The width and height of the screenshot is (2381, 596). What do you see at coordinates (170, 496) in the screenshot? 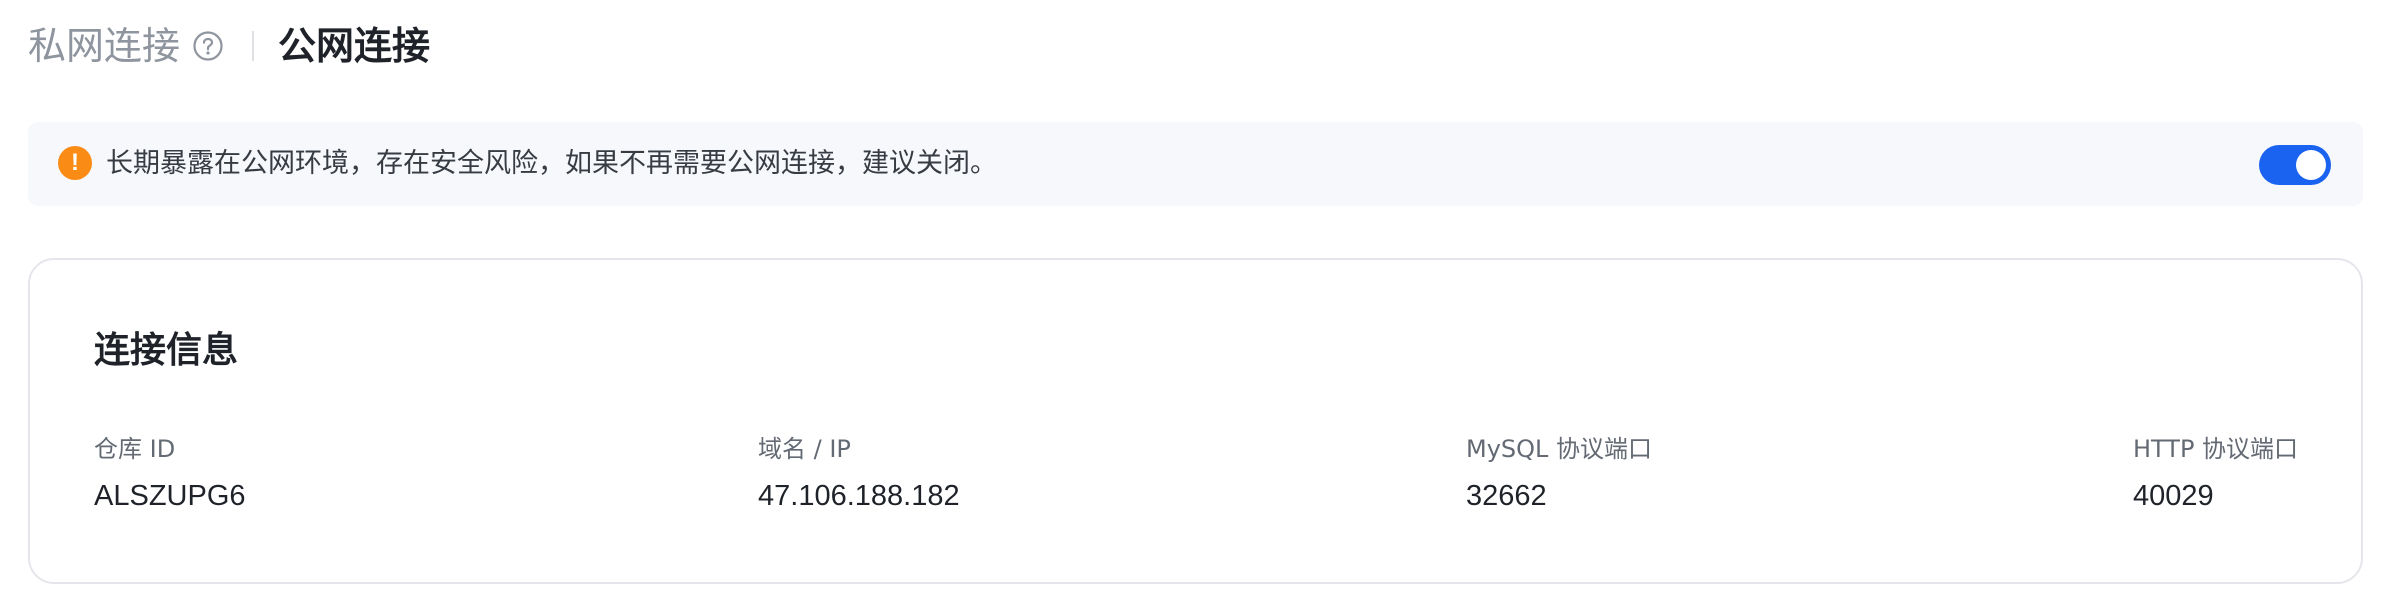
I see `warehouse-id-value: ALSZUPG6` at bounding box center [170, 496].